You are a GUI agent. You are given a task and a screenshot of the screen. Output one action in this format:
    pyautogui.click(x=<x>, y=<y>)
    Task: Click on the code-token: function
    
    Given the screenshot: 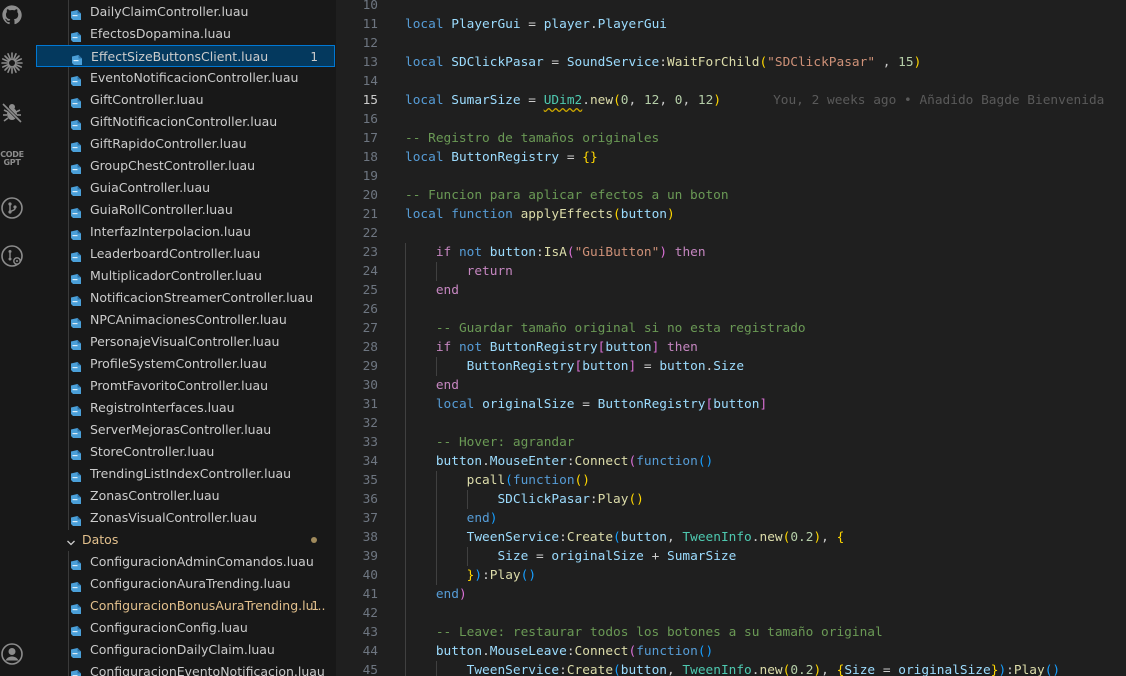 What is the action you would take?
    pyautogui.click(x=667, y=461)
    